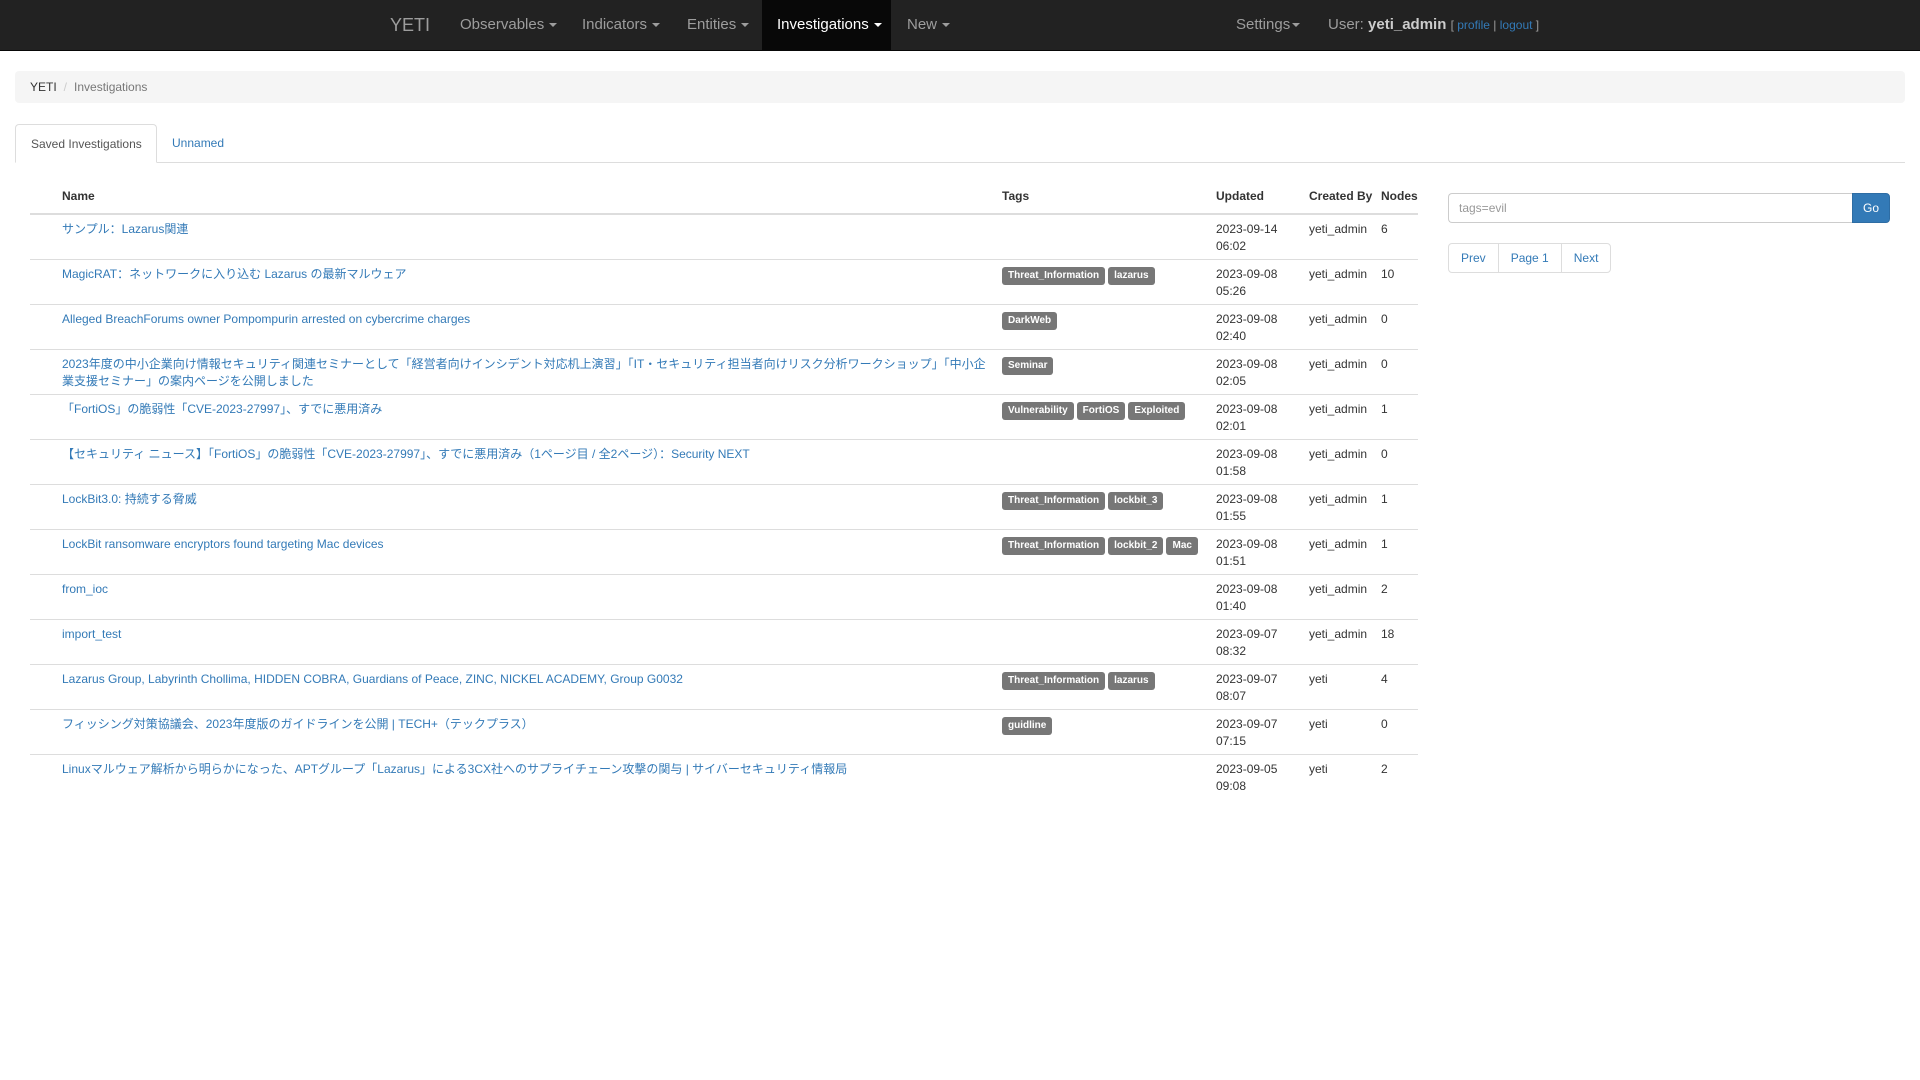 The width and height of the screenshot is (1920, 1080). I want to click on bracket-close: ], so click(1537, 25).